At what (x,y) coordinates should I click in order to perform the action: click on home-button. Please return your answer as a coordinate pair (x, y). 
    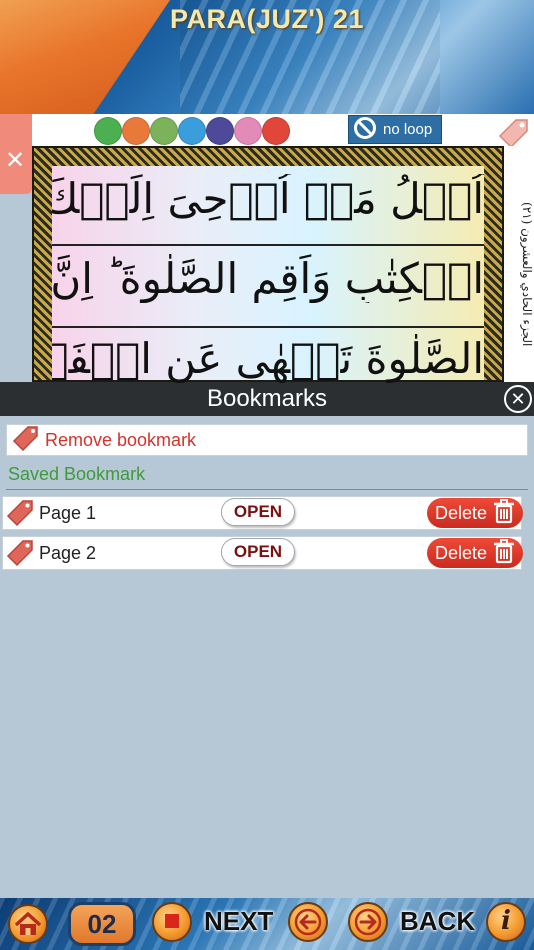
    Looking at the image, I should click on (28, 924).